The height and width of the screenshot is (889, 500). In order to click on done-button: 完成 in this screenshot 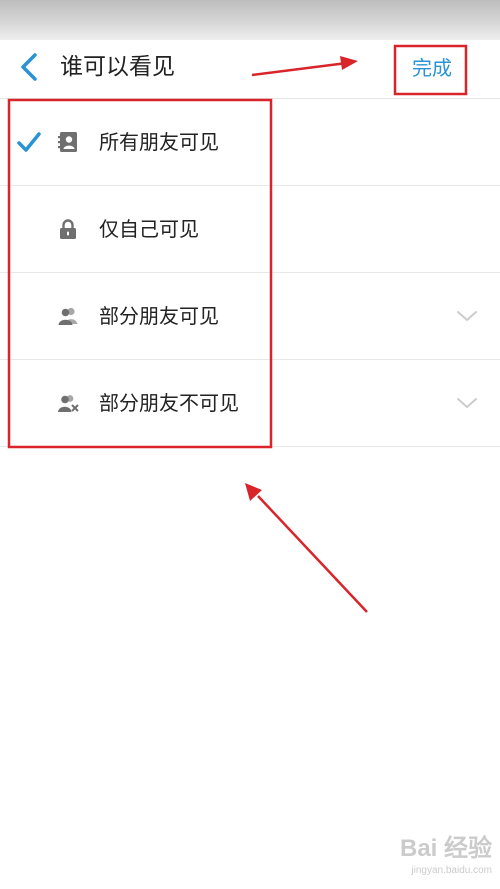, I will do `click(432, 68)`.